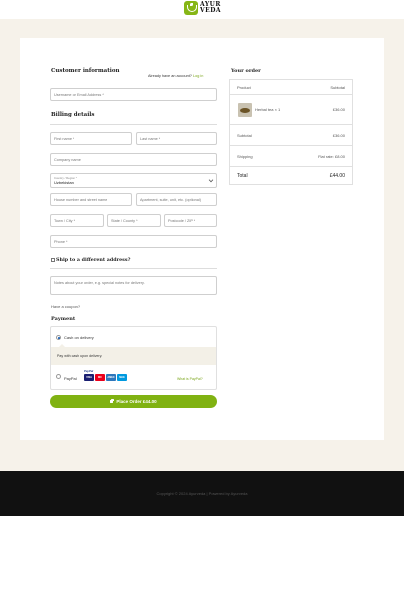 The width and height of the screenshot is (404, 600). I want to click on total-row: Total £44.00, so click(291, 175).